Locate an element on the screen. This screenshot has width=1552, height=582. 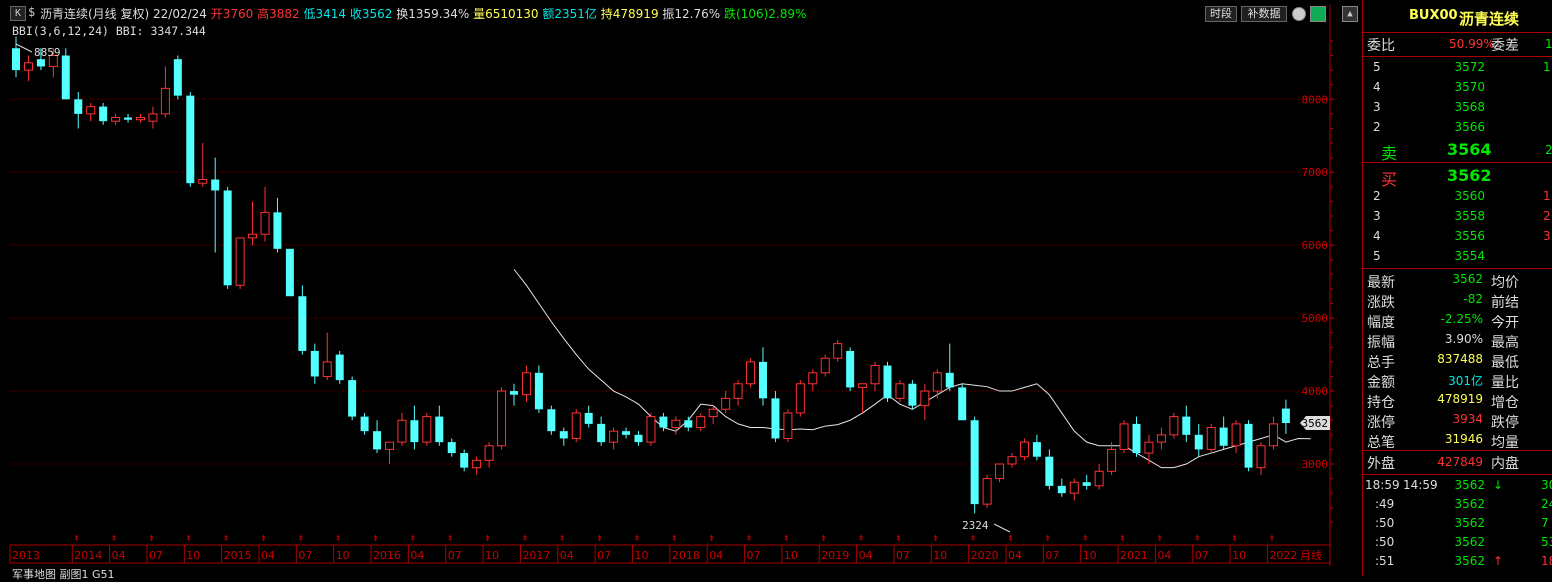
instrument-name: 沥青连续 is located at coordinates (1489, 19).